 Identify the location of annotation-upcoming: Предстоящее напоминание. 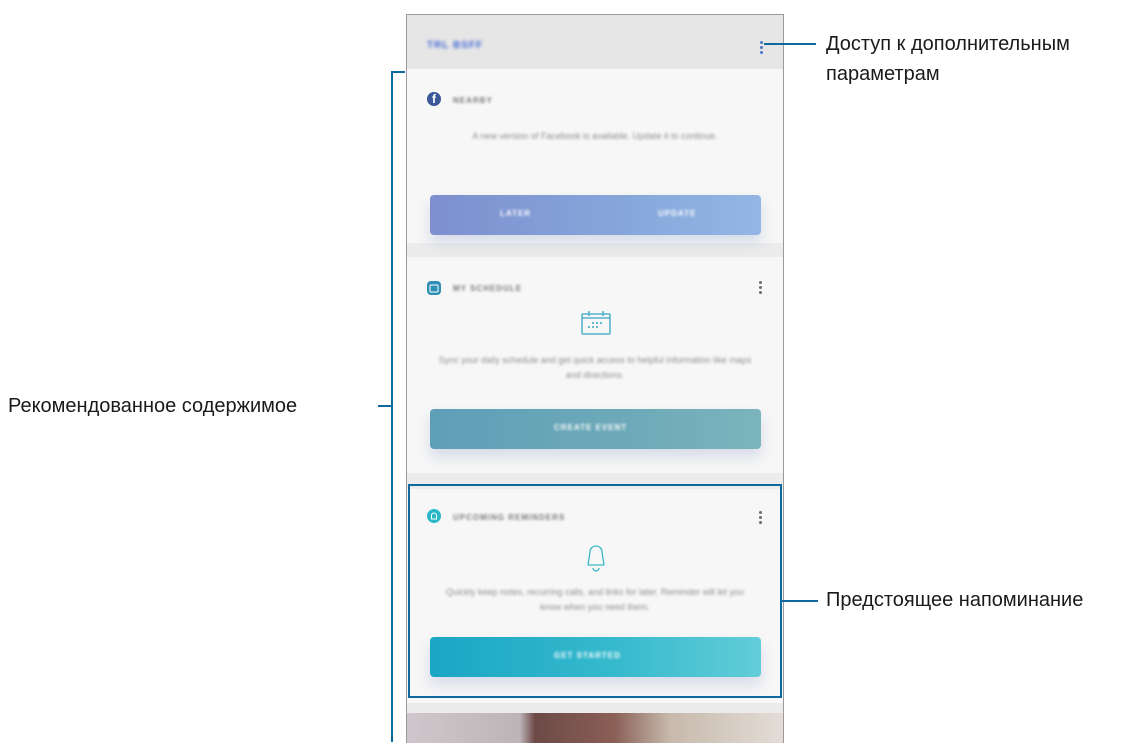
(955, 600).